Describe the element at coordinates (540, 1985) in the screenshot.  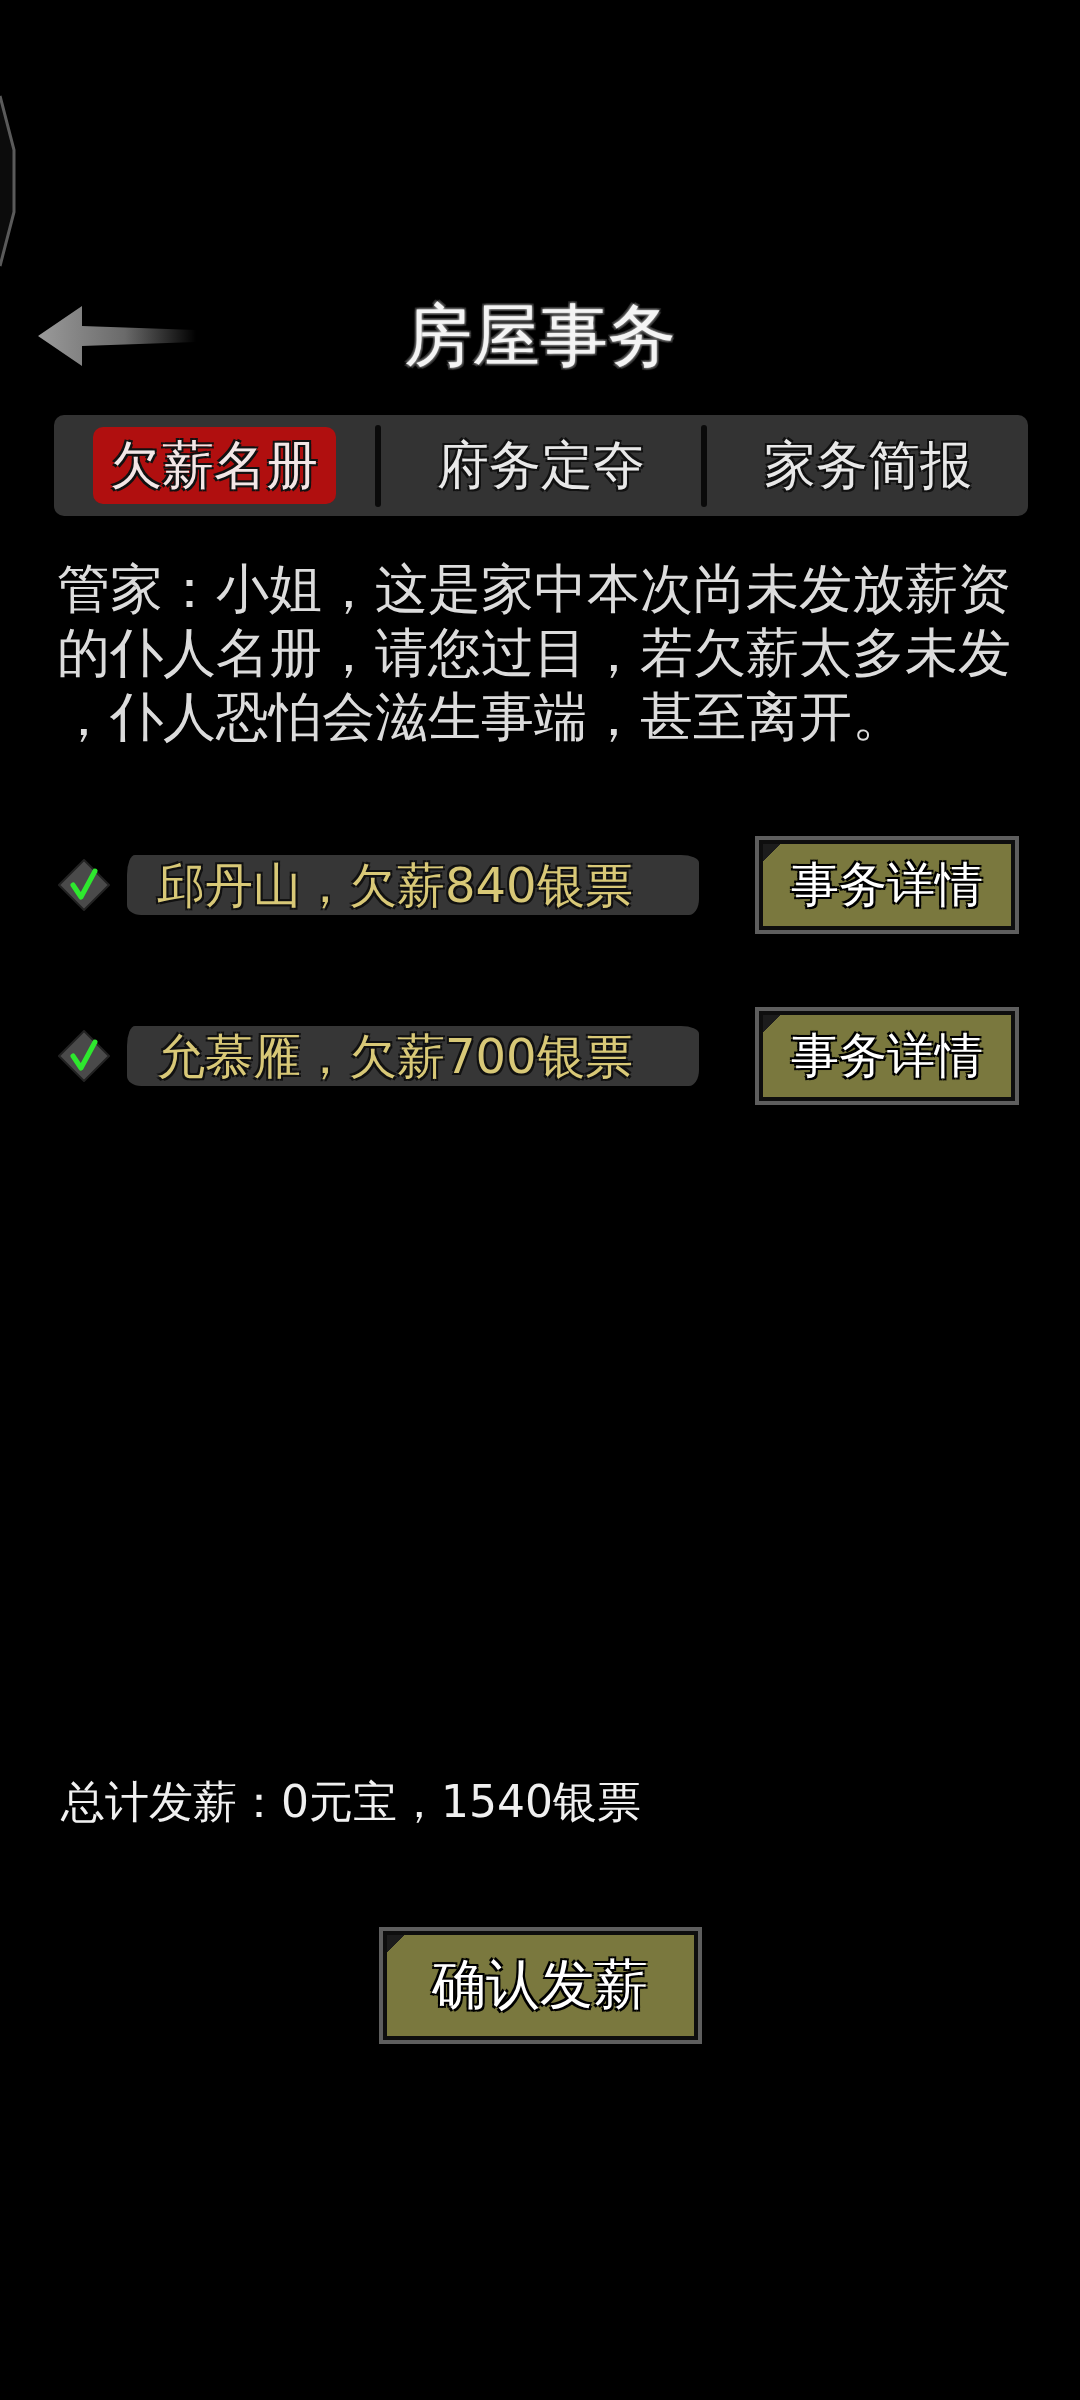
I see `confirm-salary-button: 确认发薪` at that location.